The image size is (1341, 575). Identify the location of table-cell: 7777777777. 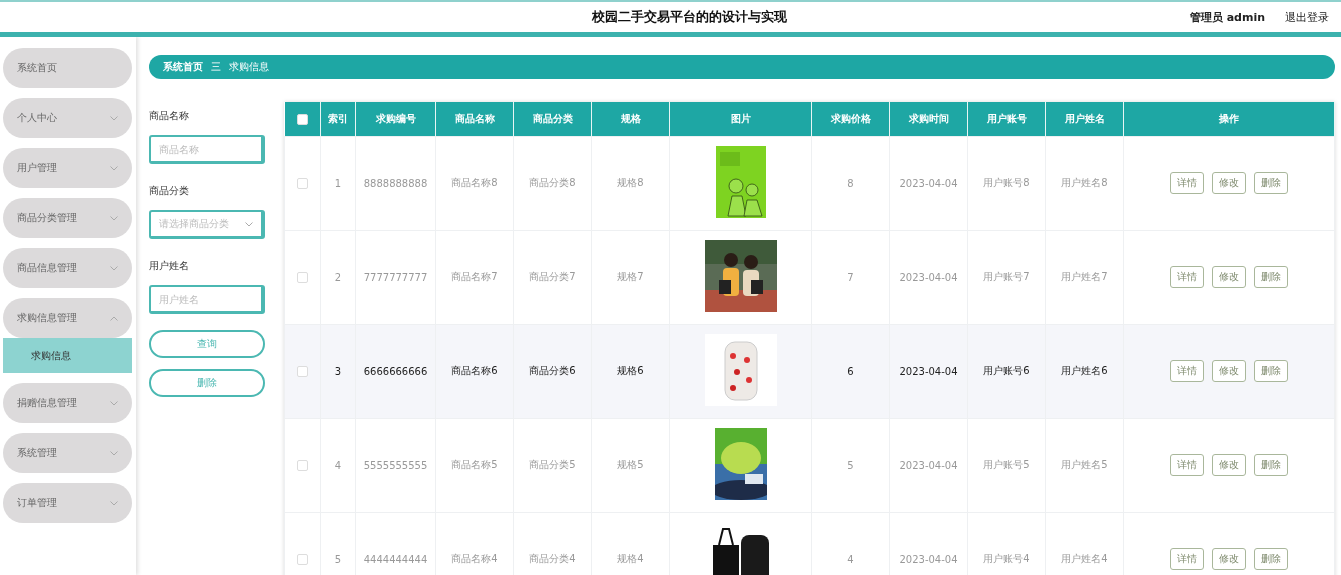
(395, 277).